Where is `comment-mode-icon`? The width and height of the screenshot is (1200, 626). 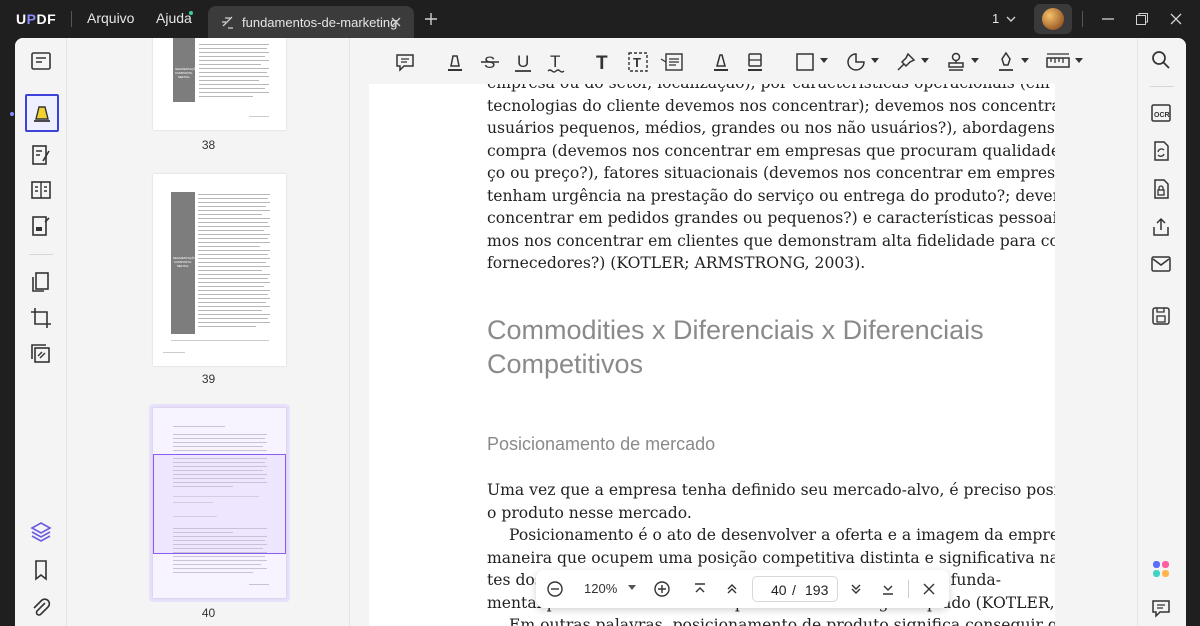
comment-mode-icon is located at coordinates (42, 113).